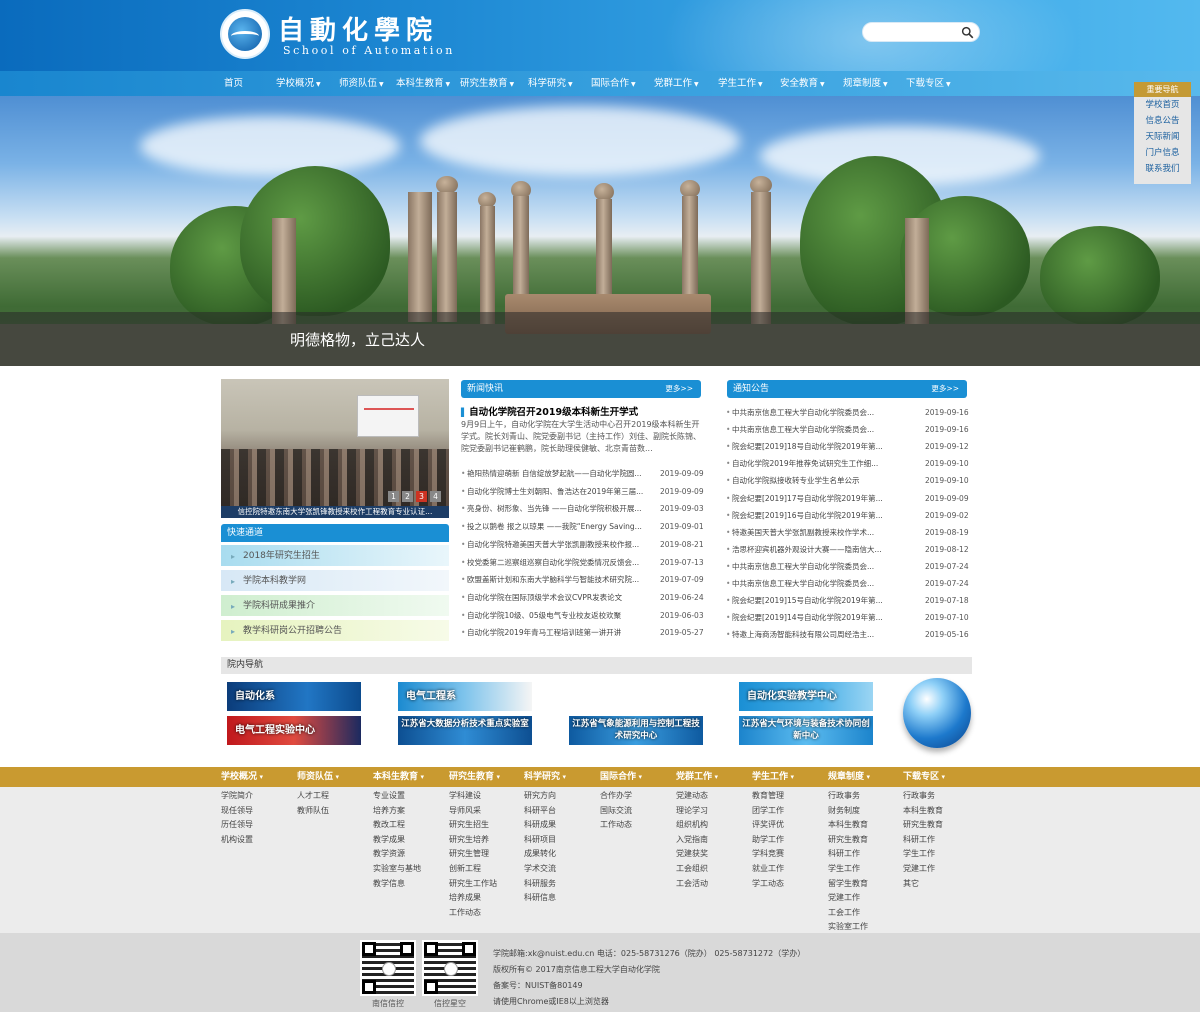 The height and width of the screenshot is (1012, 1200). I want to click on school-logo, so click(245, 34).